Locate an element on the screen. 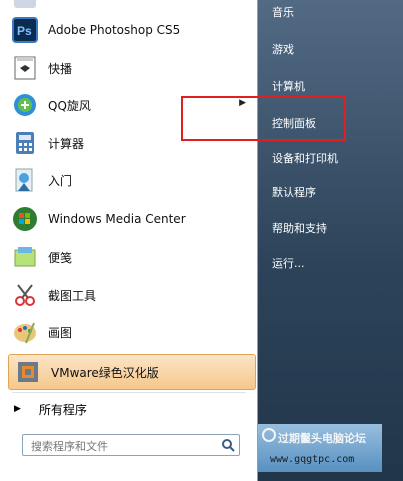  scrolled-item-fragment is located at coordinates (25, 4).